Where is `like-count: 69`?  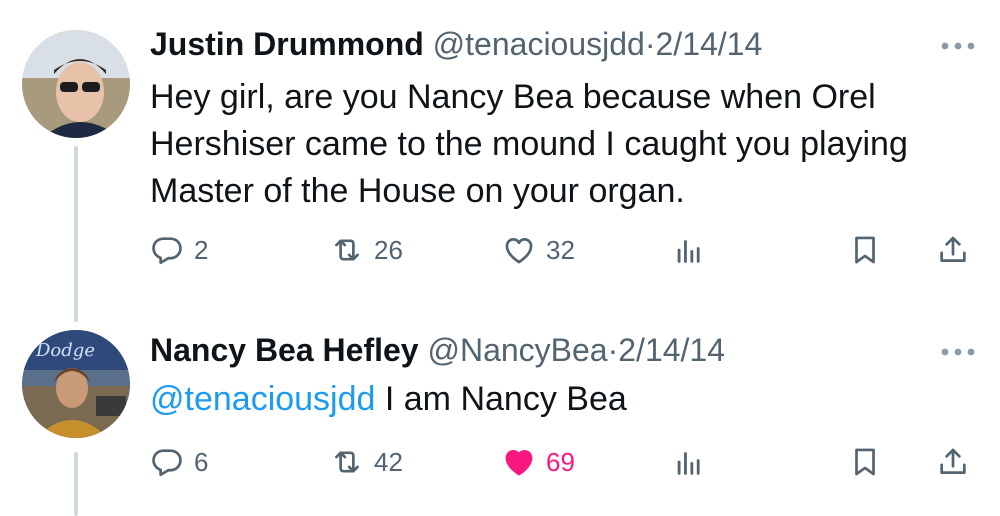 like-count: 69 is located at coordinates (560, 461).